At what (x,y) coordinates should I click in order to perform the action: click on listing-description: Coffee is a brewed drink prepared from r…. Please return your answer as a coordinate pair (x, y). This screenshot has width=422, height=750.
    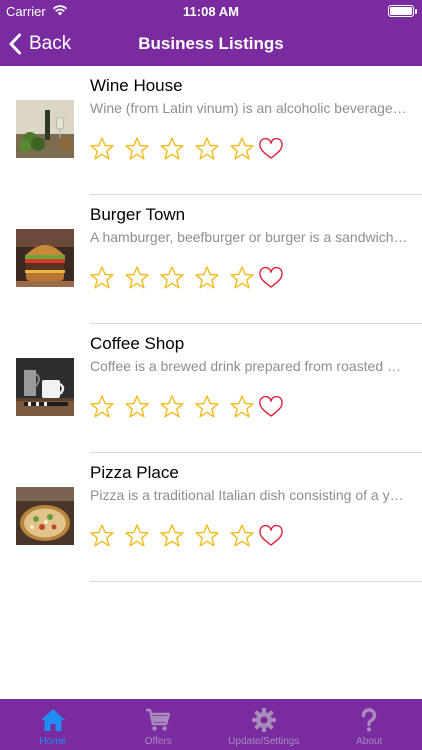
    Looking at the image, I should click on (249, 366).